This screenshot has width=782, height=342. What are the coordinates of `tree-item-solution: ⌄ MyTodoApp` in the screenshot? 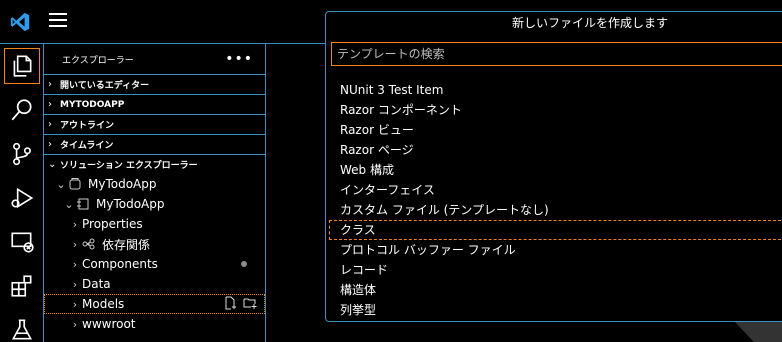 It's located at (154, 184).